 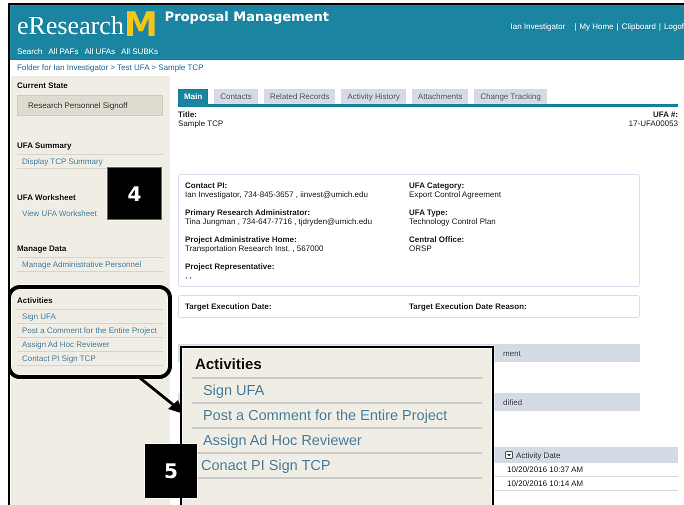 I want to click on nav-link: All PAFs, so click(x=63, y=51).